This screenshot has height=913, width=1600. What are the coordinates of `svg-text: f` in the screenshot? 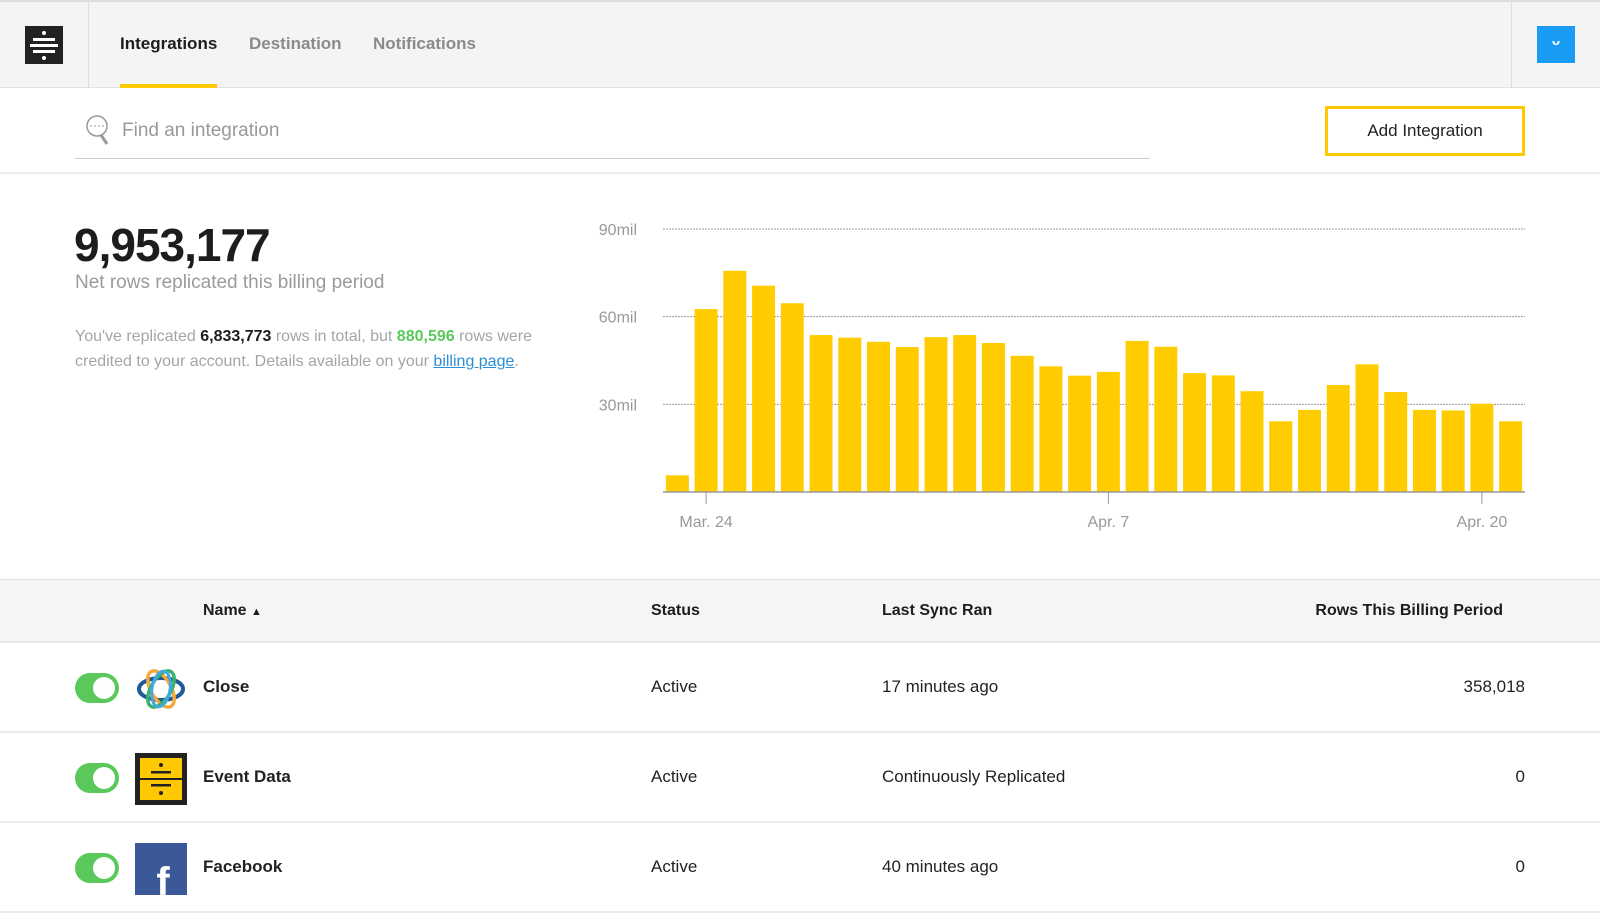 It's located at (163, 877).